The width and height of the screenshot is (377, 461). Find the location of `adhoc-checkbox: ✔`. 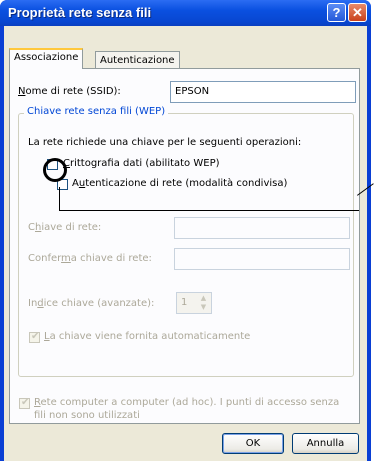

adhoc-checkbox: ✔ is located at coordinates (24, 403).